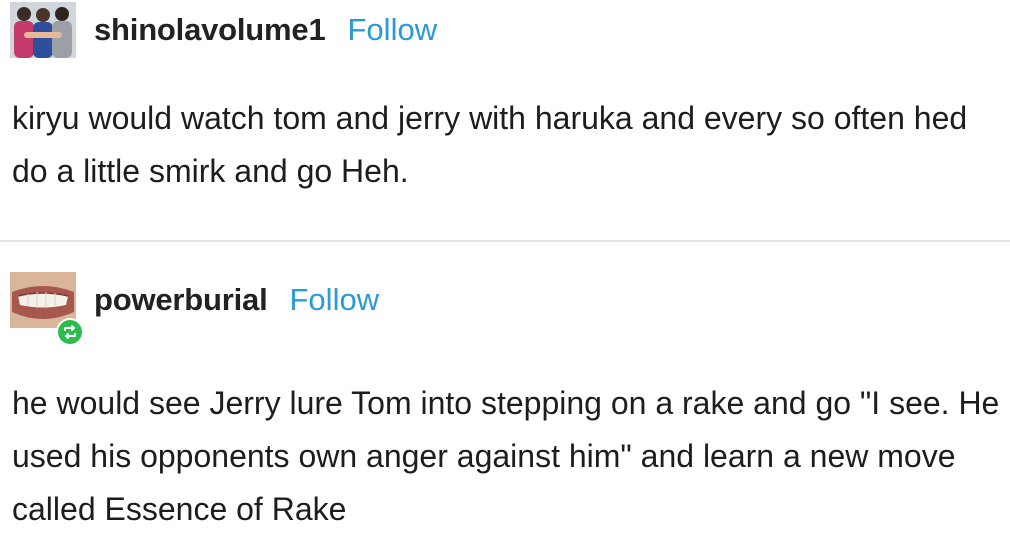  I want to click on reblog-icon, so click(70, 332).